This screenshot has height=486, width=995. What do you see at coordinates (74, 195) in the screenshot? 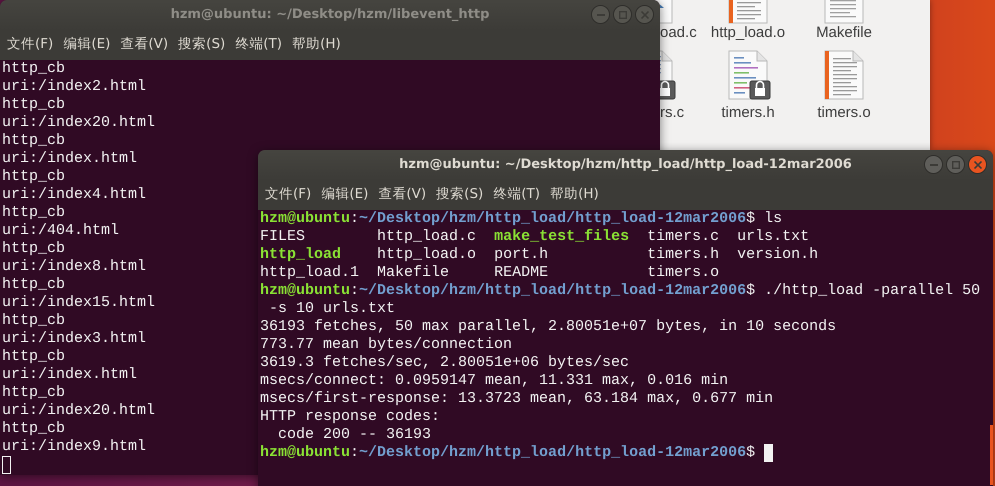
I see `terminal-text: uri:/index4.html` at bounding box center [74, 195].